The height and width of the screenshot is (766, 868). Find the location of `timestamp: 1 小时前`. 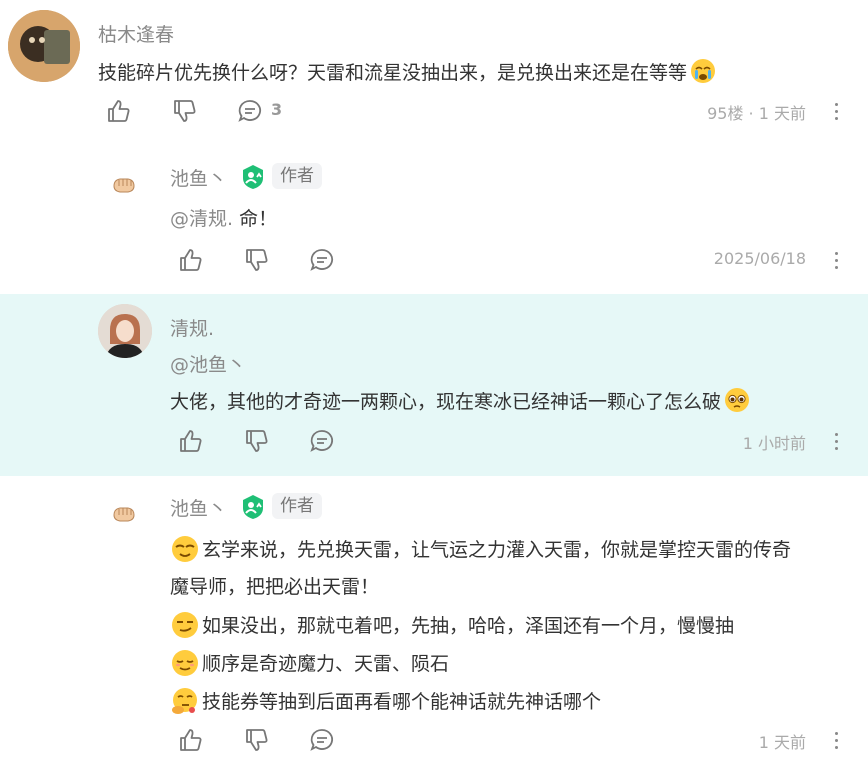

timestamp: 1 小时前 is located at coordinates (774, 443).